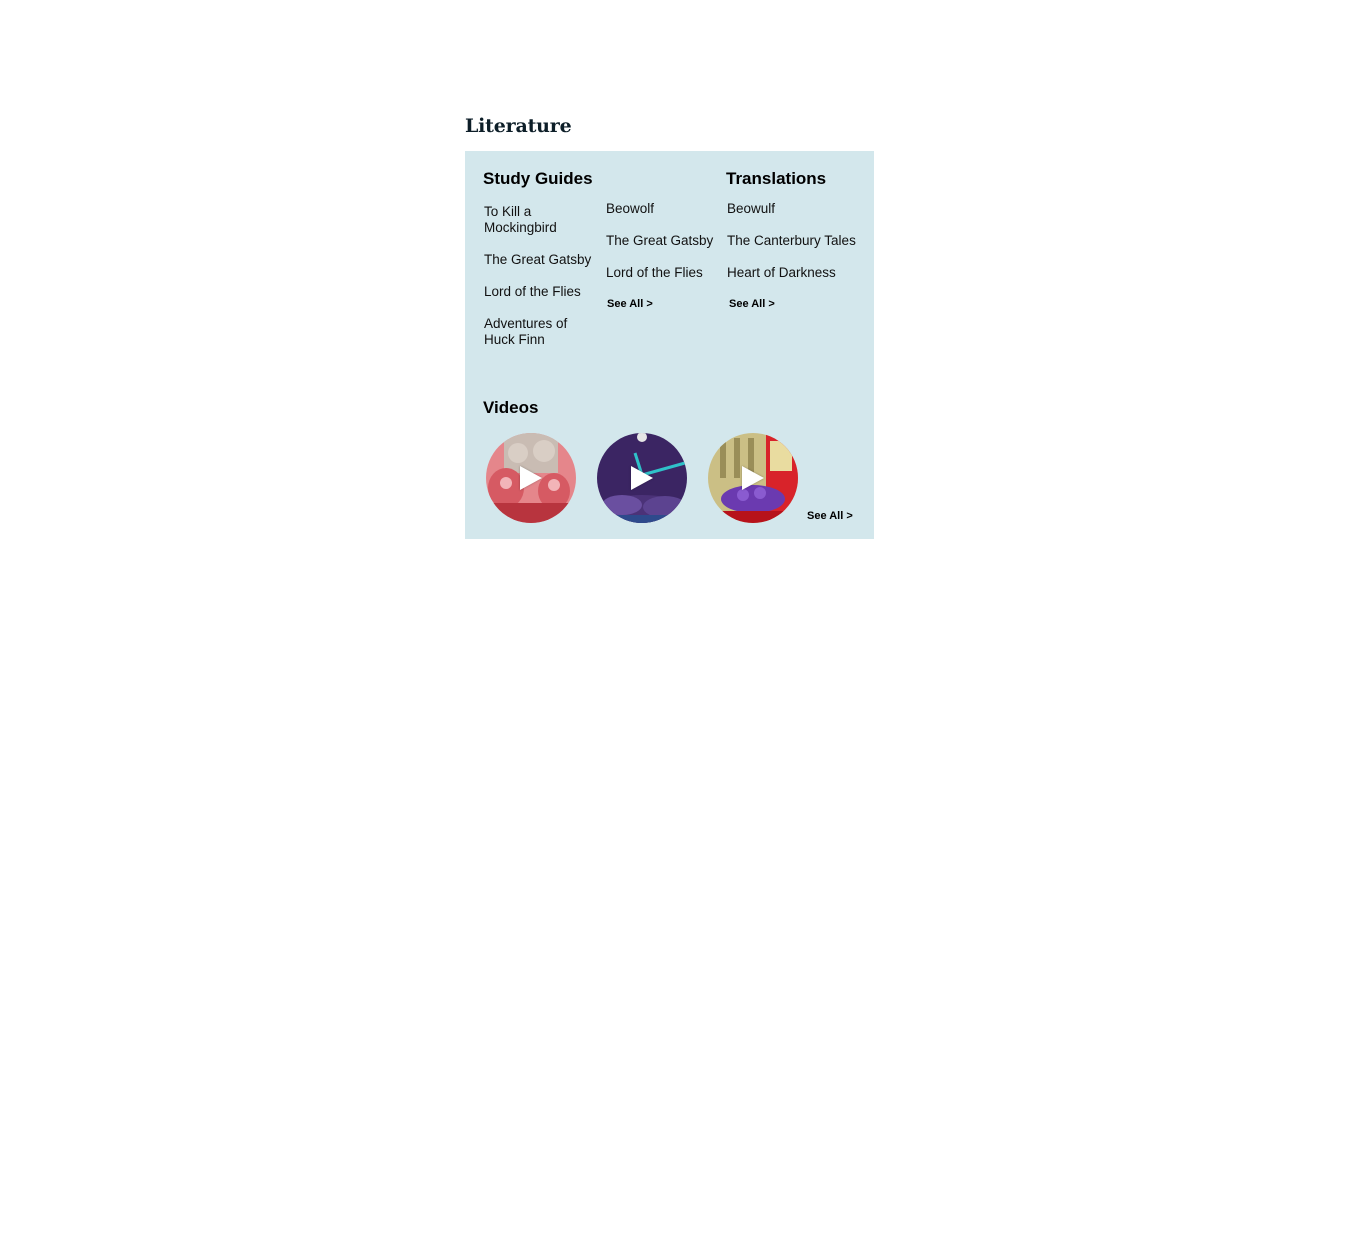 The height and width of the screenshot is (1254, 1366). What do you see at coordinates (540, 260) in the screenshot?
I see `study-guide-link-the-great-gatsby: The Great Gatsby` at bounding box center [540, 260].